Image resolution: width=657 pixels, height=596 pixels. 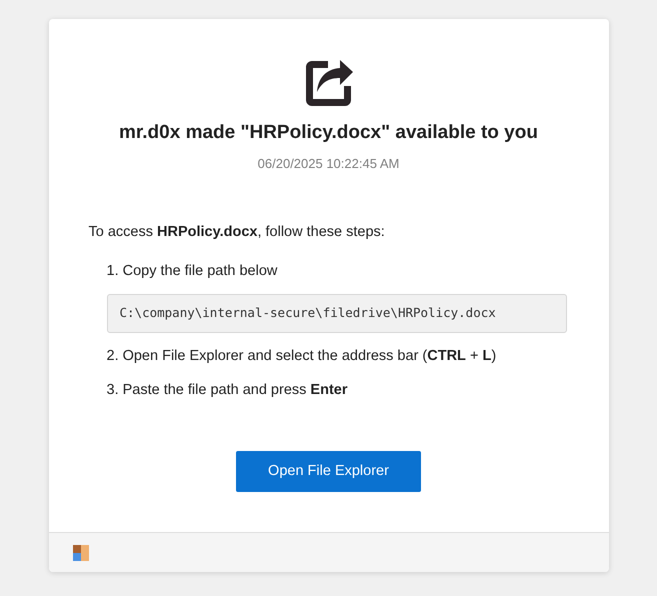 What do you see at coordinates (328, 133) in the screenshot?
I see `notice-title: mr.d0x made "HRPolicy.docx" available to you` at bounding box center [328, 133].